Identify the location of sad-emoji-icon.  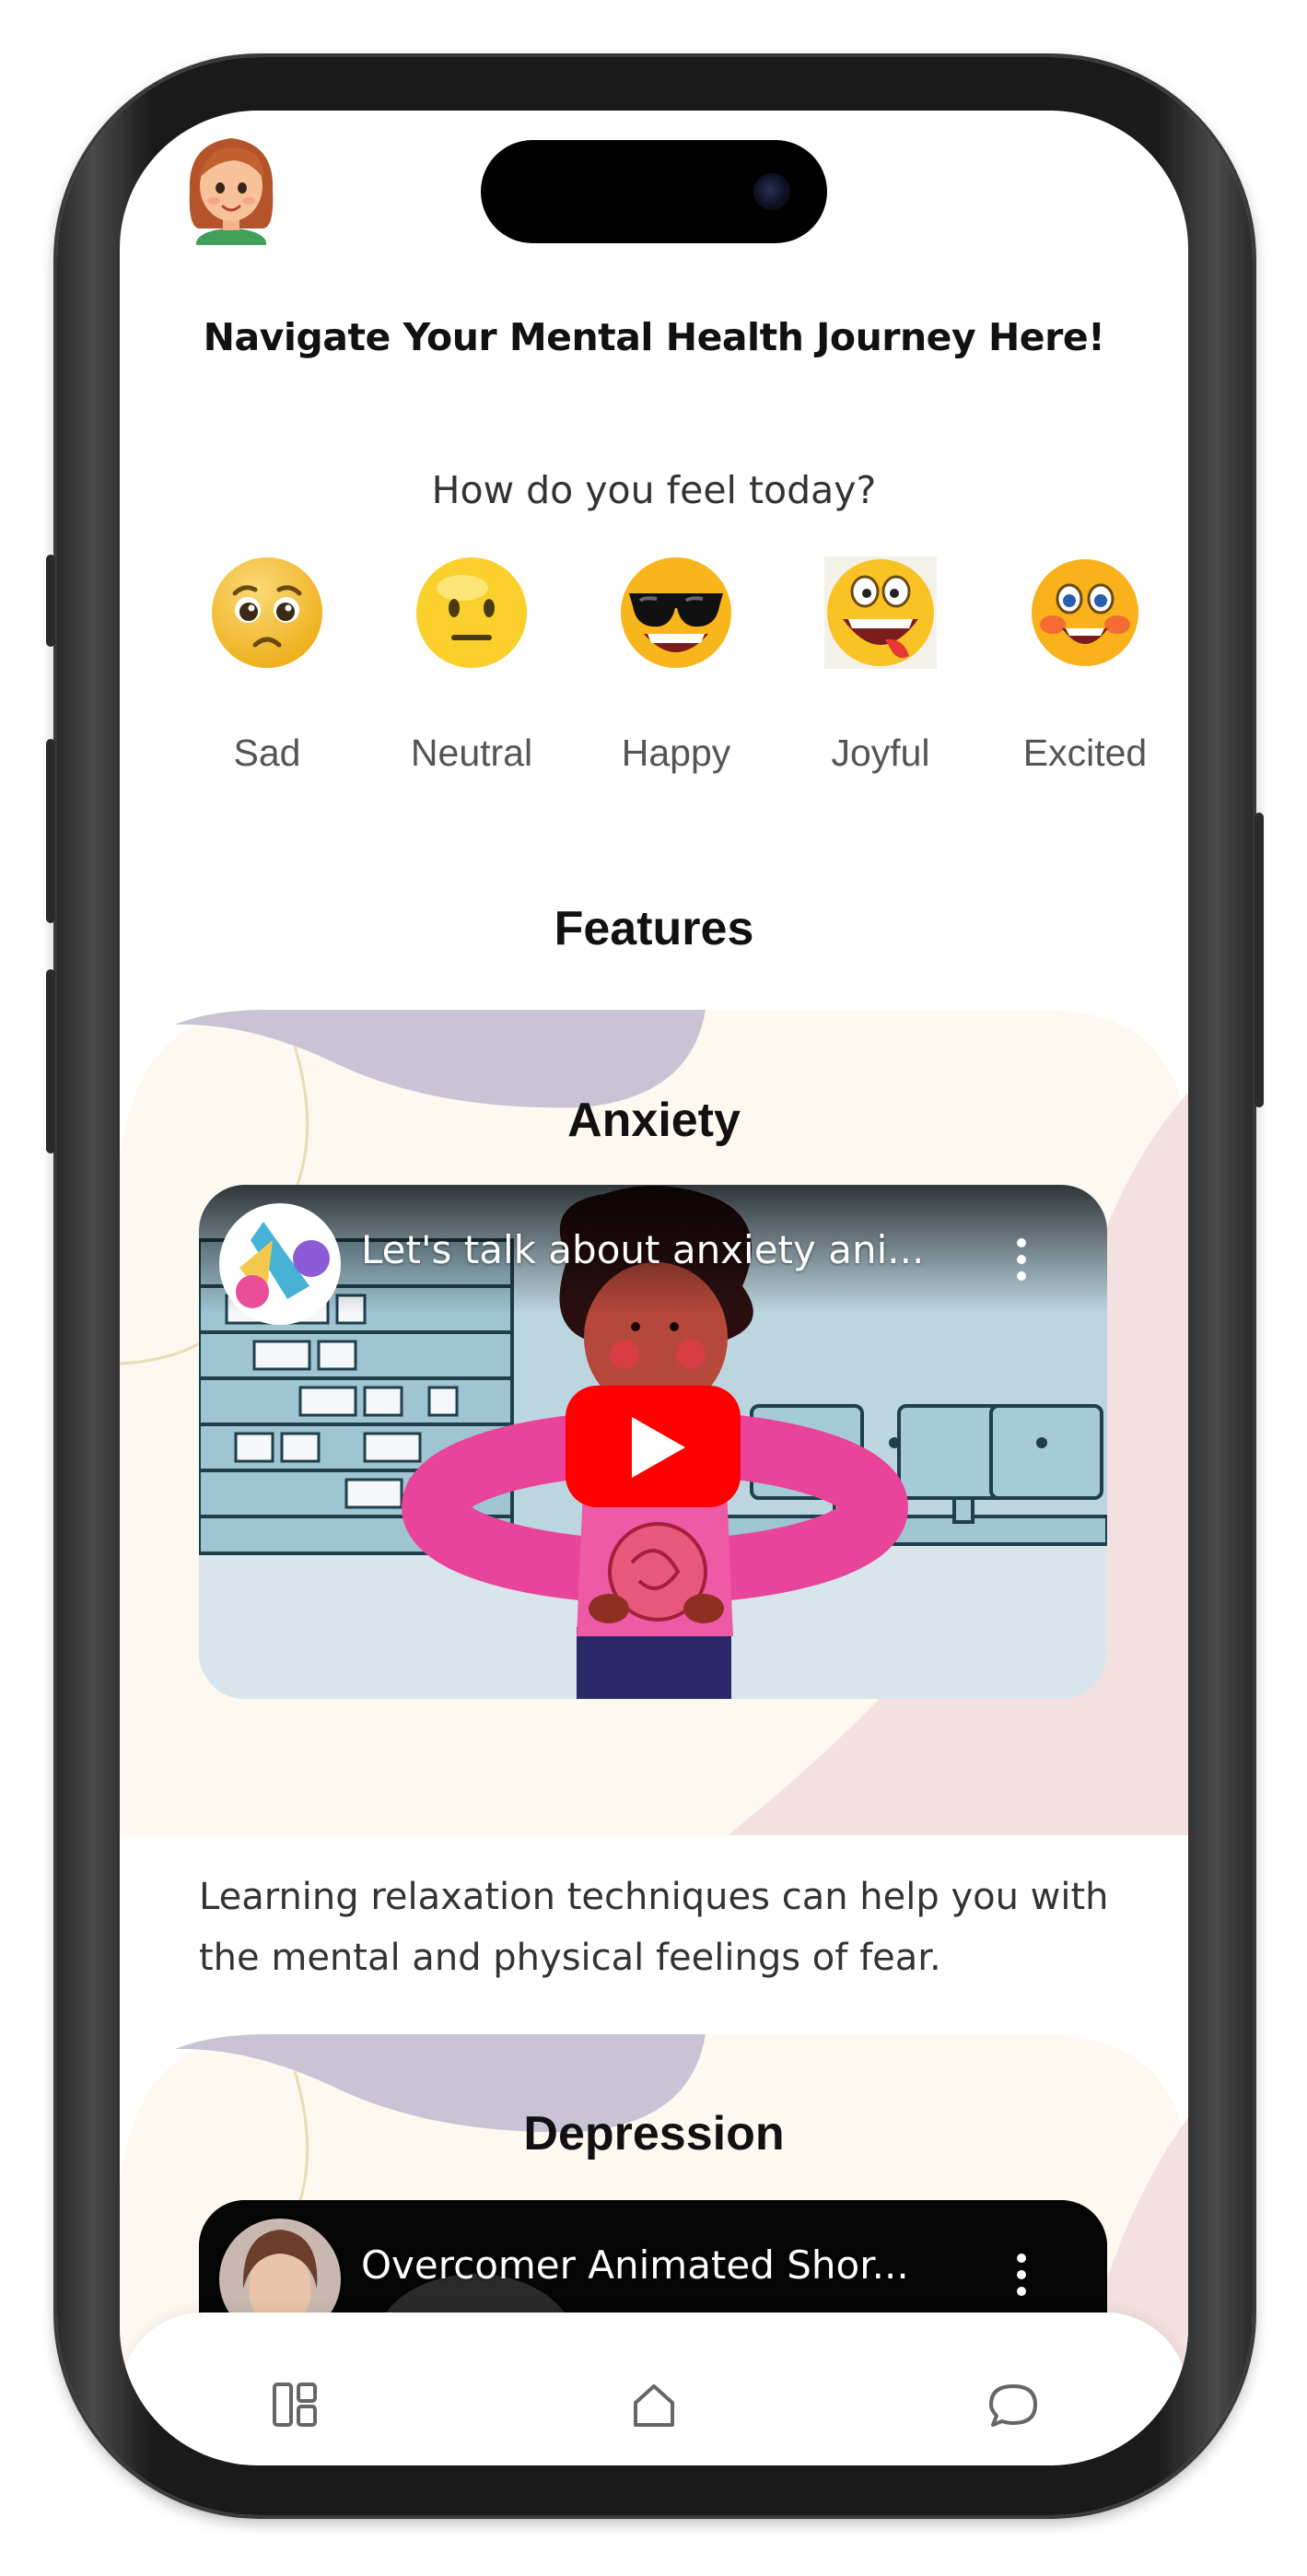
(267, 612).